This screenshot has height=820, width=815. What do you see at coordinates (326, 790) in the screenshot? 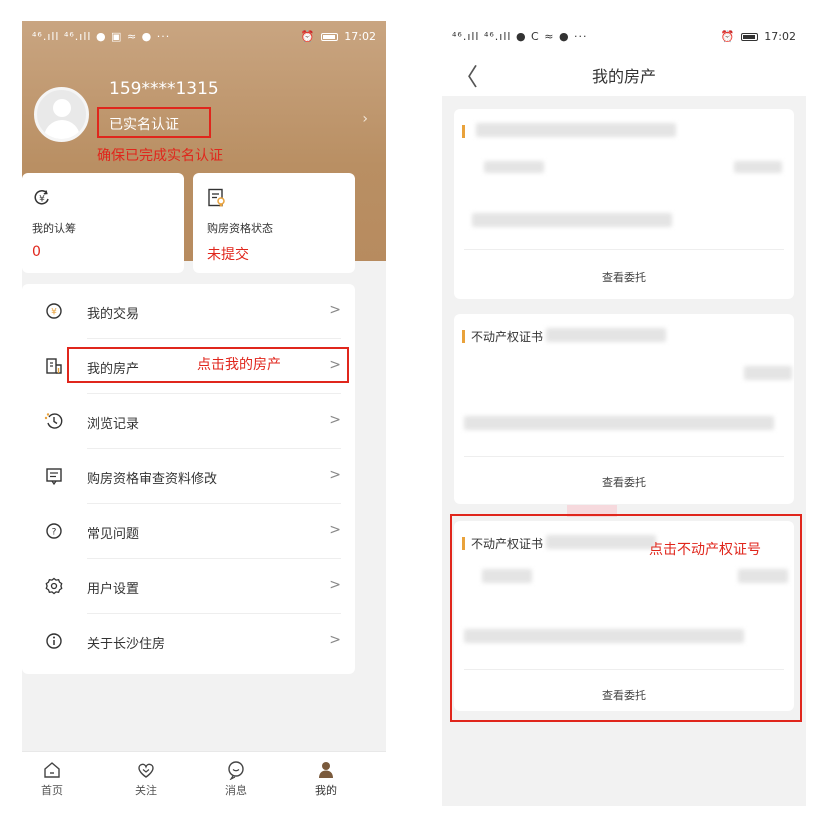
I see `tab-label: 我的` at bounding box center [326, 790].